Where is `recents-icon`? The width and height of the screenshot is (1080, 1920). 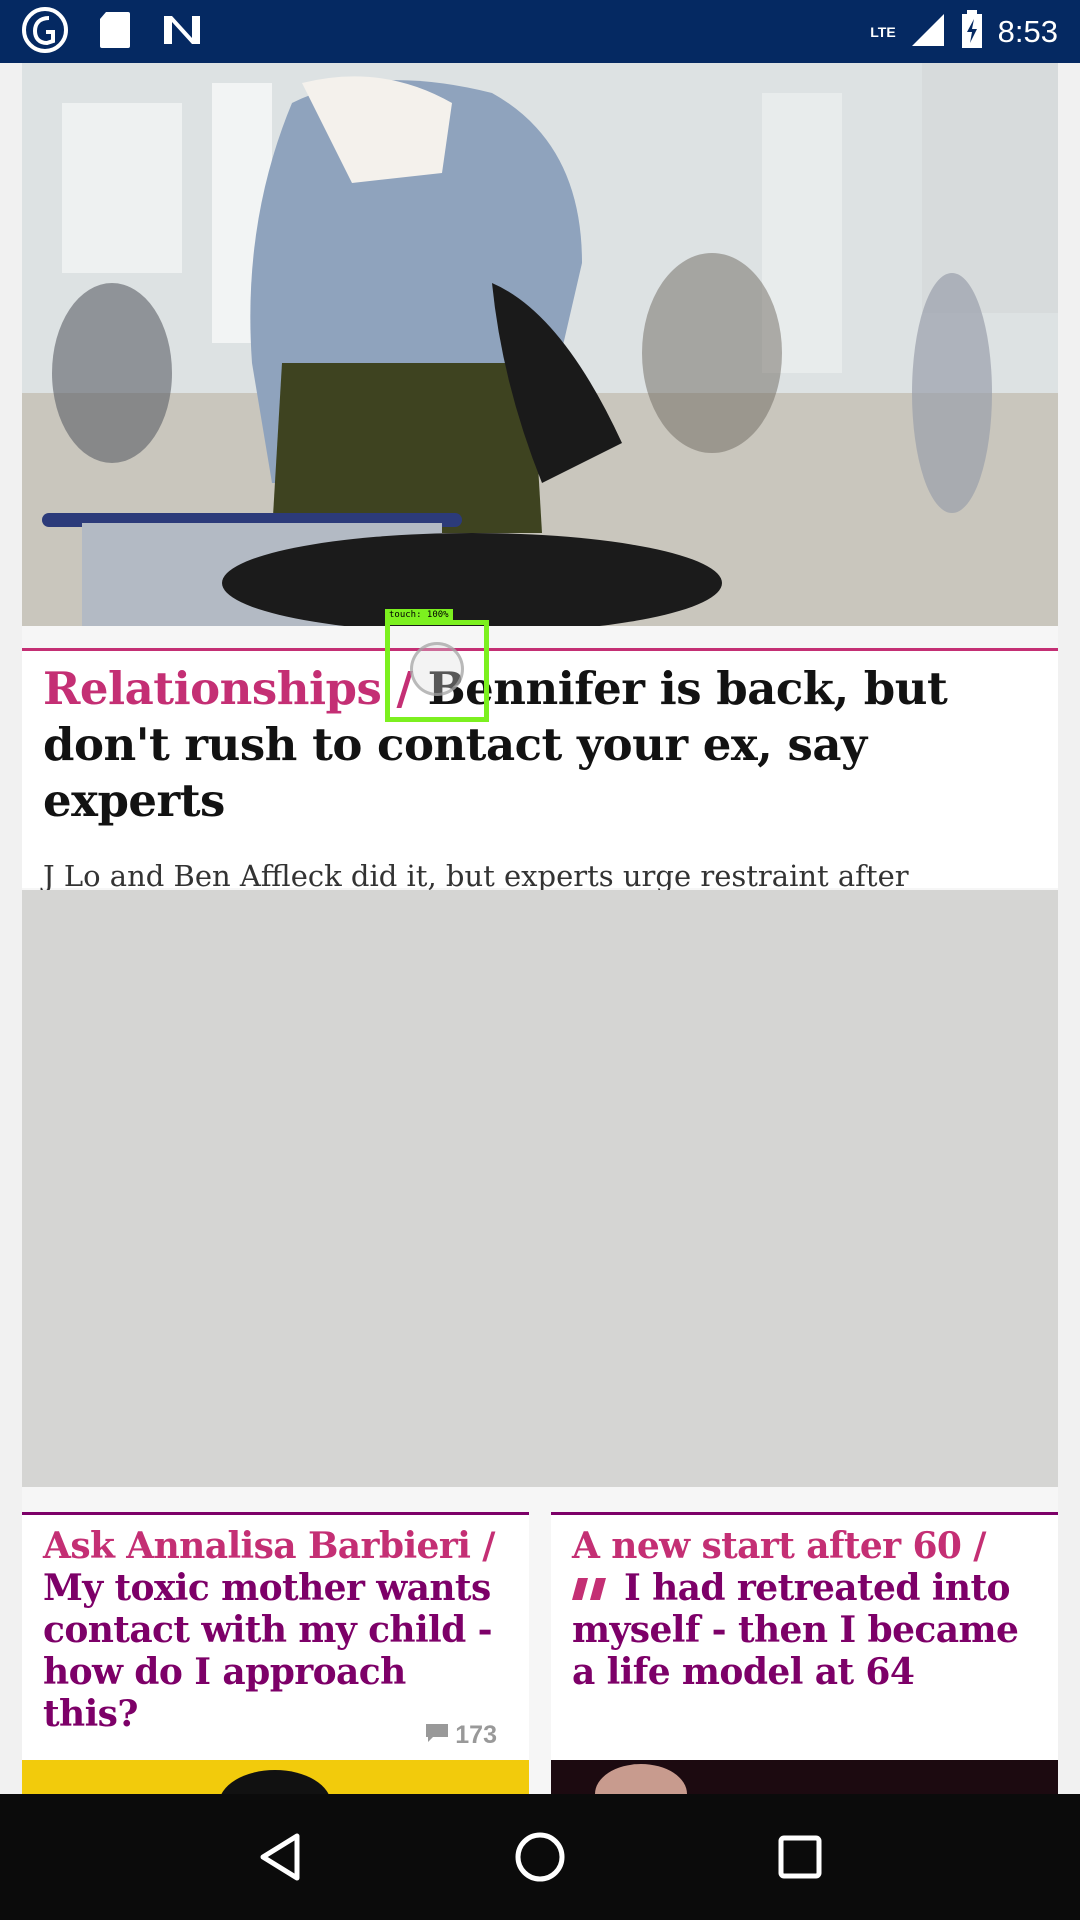 recents-icon is located at coordinates (800, 1857).